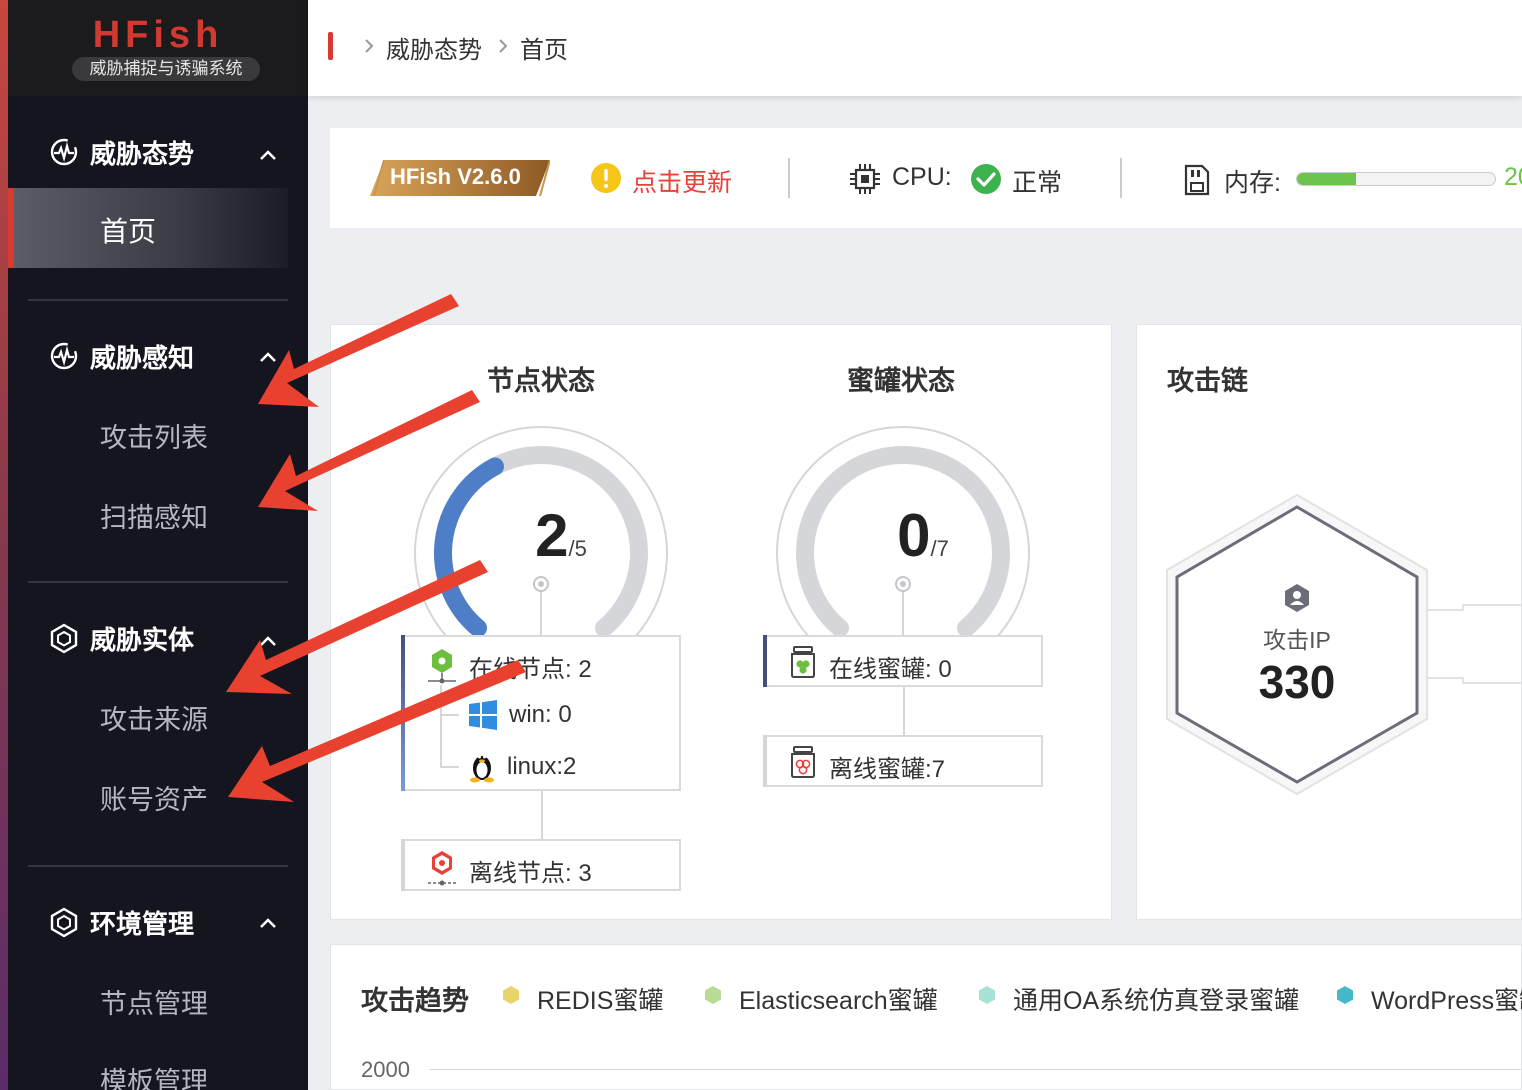  I want to click on sidebar-item-home: 首页, so click(148, 228).